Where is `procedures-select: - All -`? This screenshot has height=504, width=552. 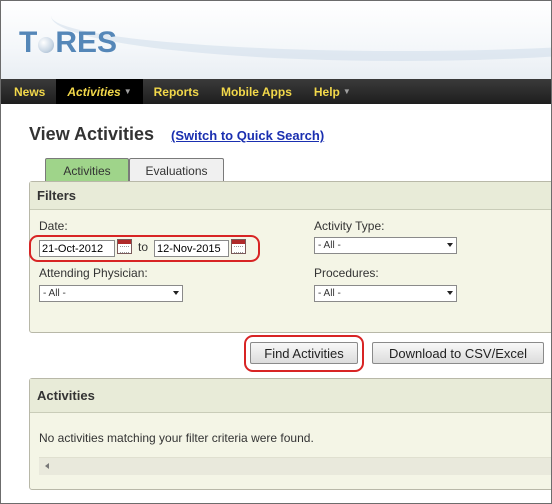
procedures-select: - All - is located at coordinates (385, 293).